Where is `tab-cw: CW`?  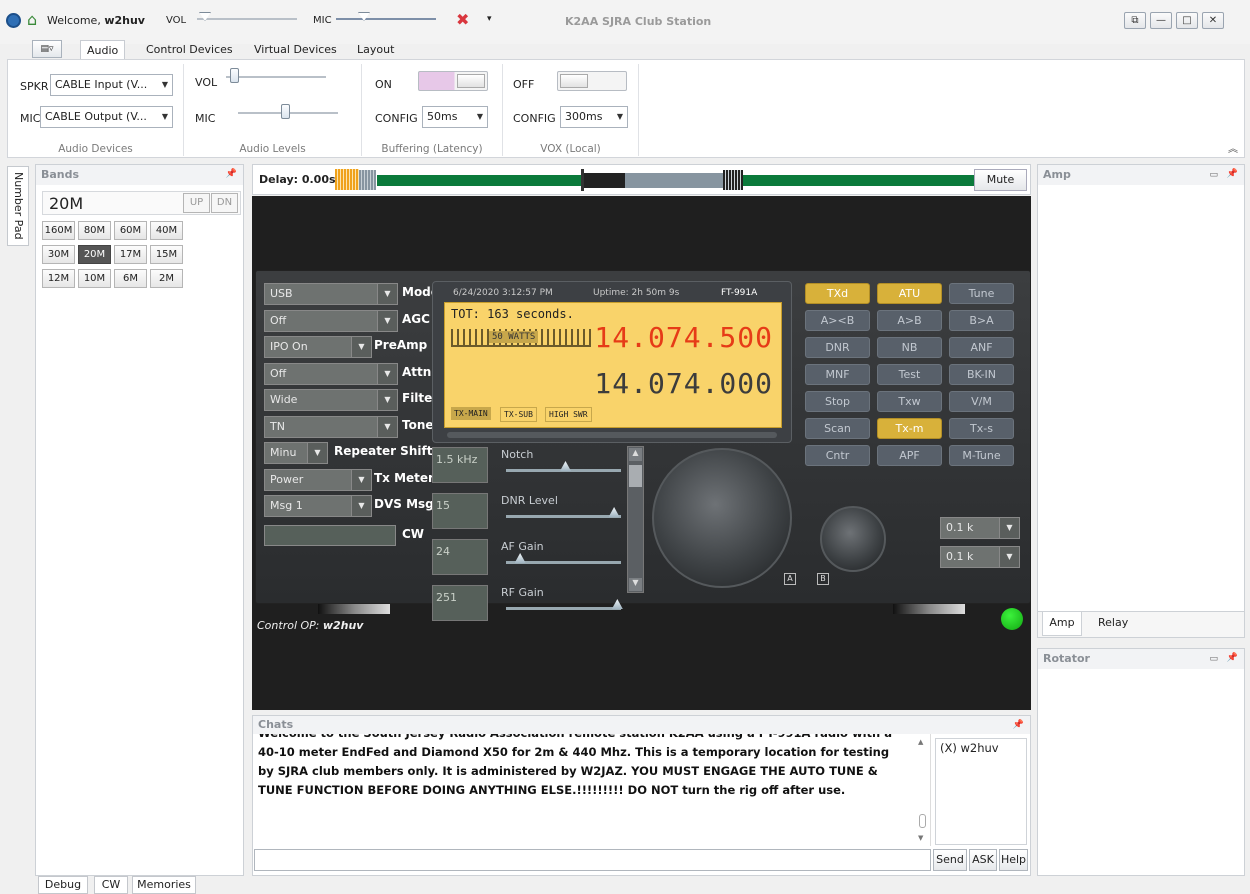
tab-cw: CW is located at coordinates (111, 885).